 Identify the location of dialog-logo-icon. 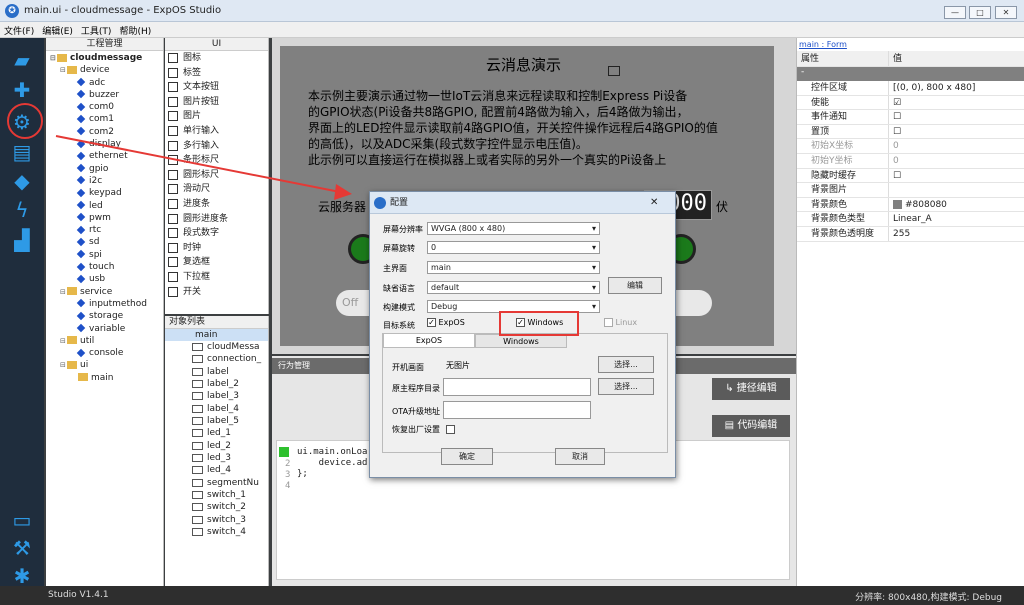
(380, 203).